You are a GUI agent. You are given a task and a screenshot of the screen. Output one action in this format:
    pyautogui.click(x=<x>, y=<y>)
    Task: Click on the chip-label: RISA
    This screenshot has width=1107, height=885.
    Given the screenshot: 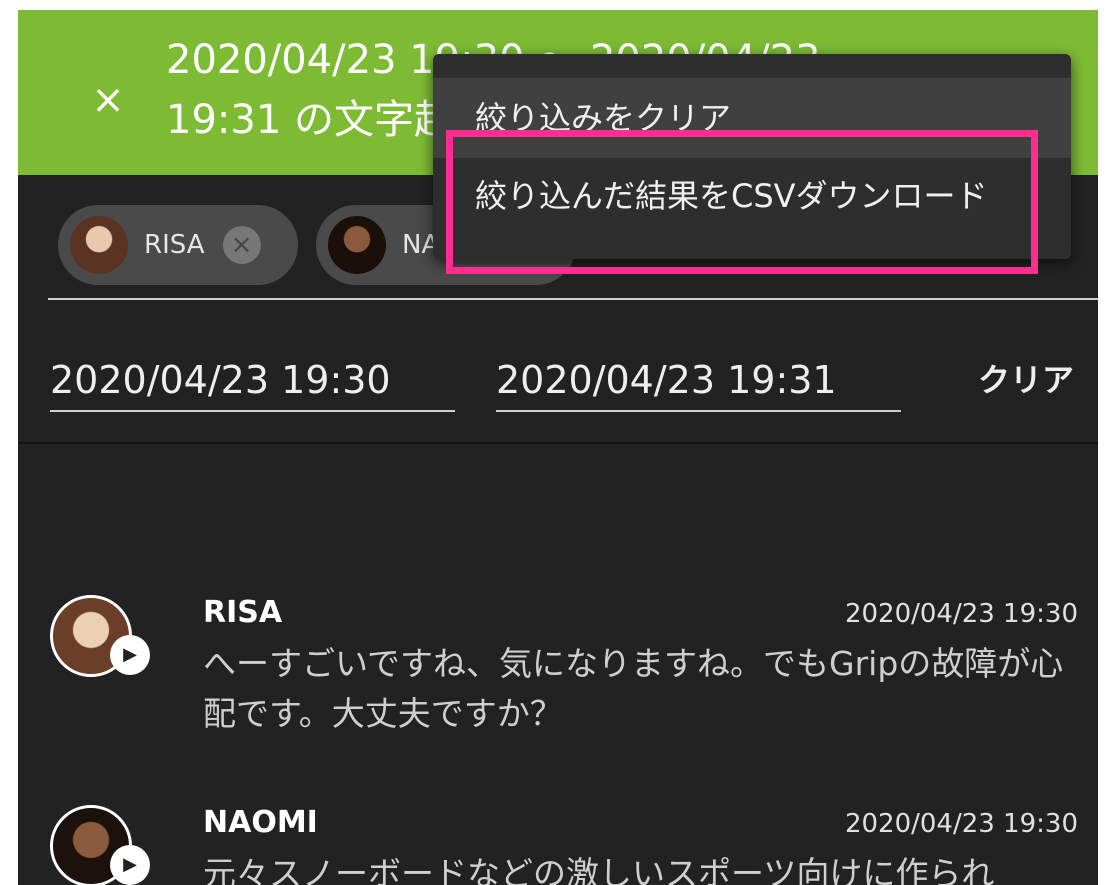 What is the action you would take?
    pyautogui.click(x=174, y=245)
    